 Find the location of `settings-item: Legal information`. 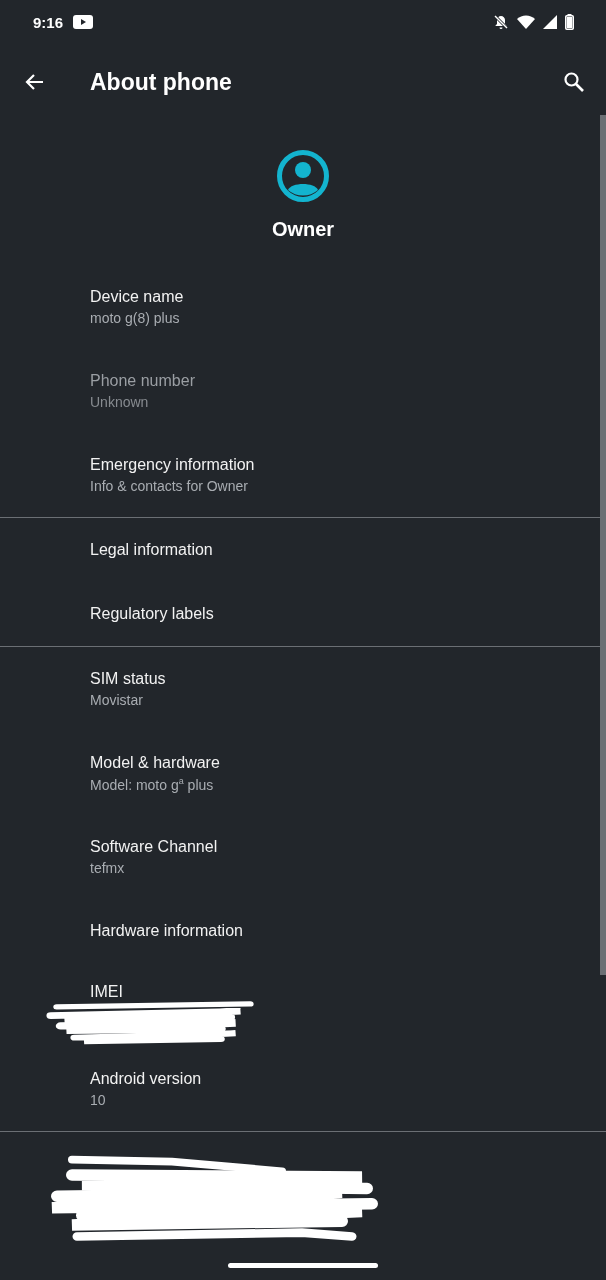

settings-item: Legal information is located at coordinates (299, 550).